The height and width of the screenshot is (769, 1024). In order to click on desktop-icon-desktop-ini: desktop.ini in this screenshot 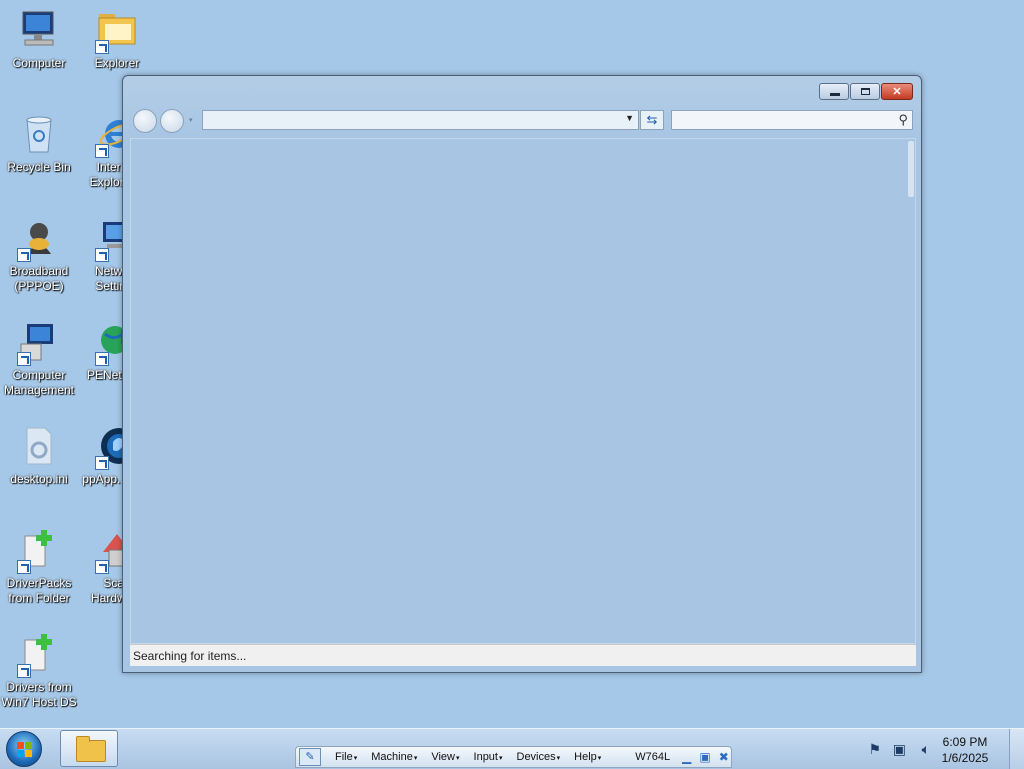, I will do `click(39, 455)`.